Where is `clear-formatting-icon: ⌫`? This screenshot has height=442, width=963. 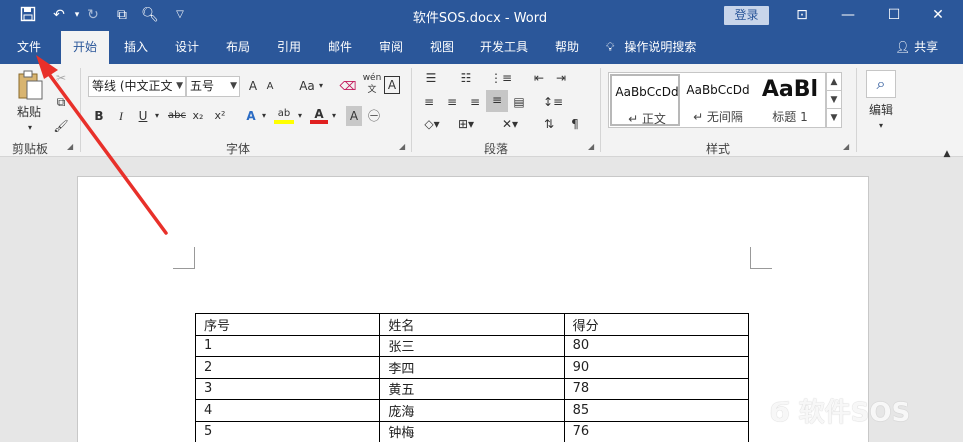 clear-formatting-icon: ⌫ is located at coordinates (348, 86).